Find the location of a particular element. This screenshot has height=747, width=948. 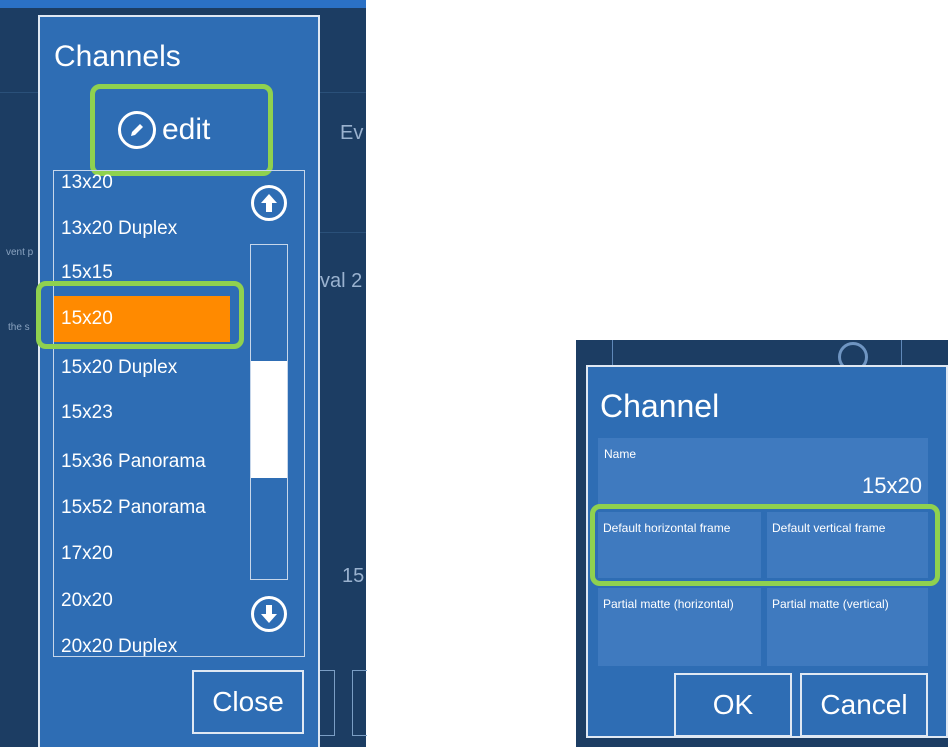

arrow-up-icon is located at coordinates (269, 203).